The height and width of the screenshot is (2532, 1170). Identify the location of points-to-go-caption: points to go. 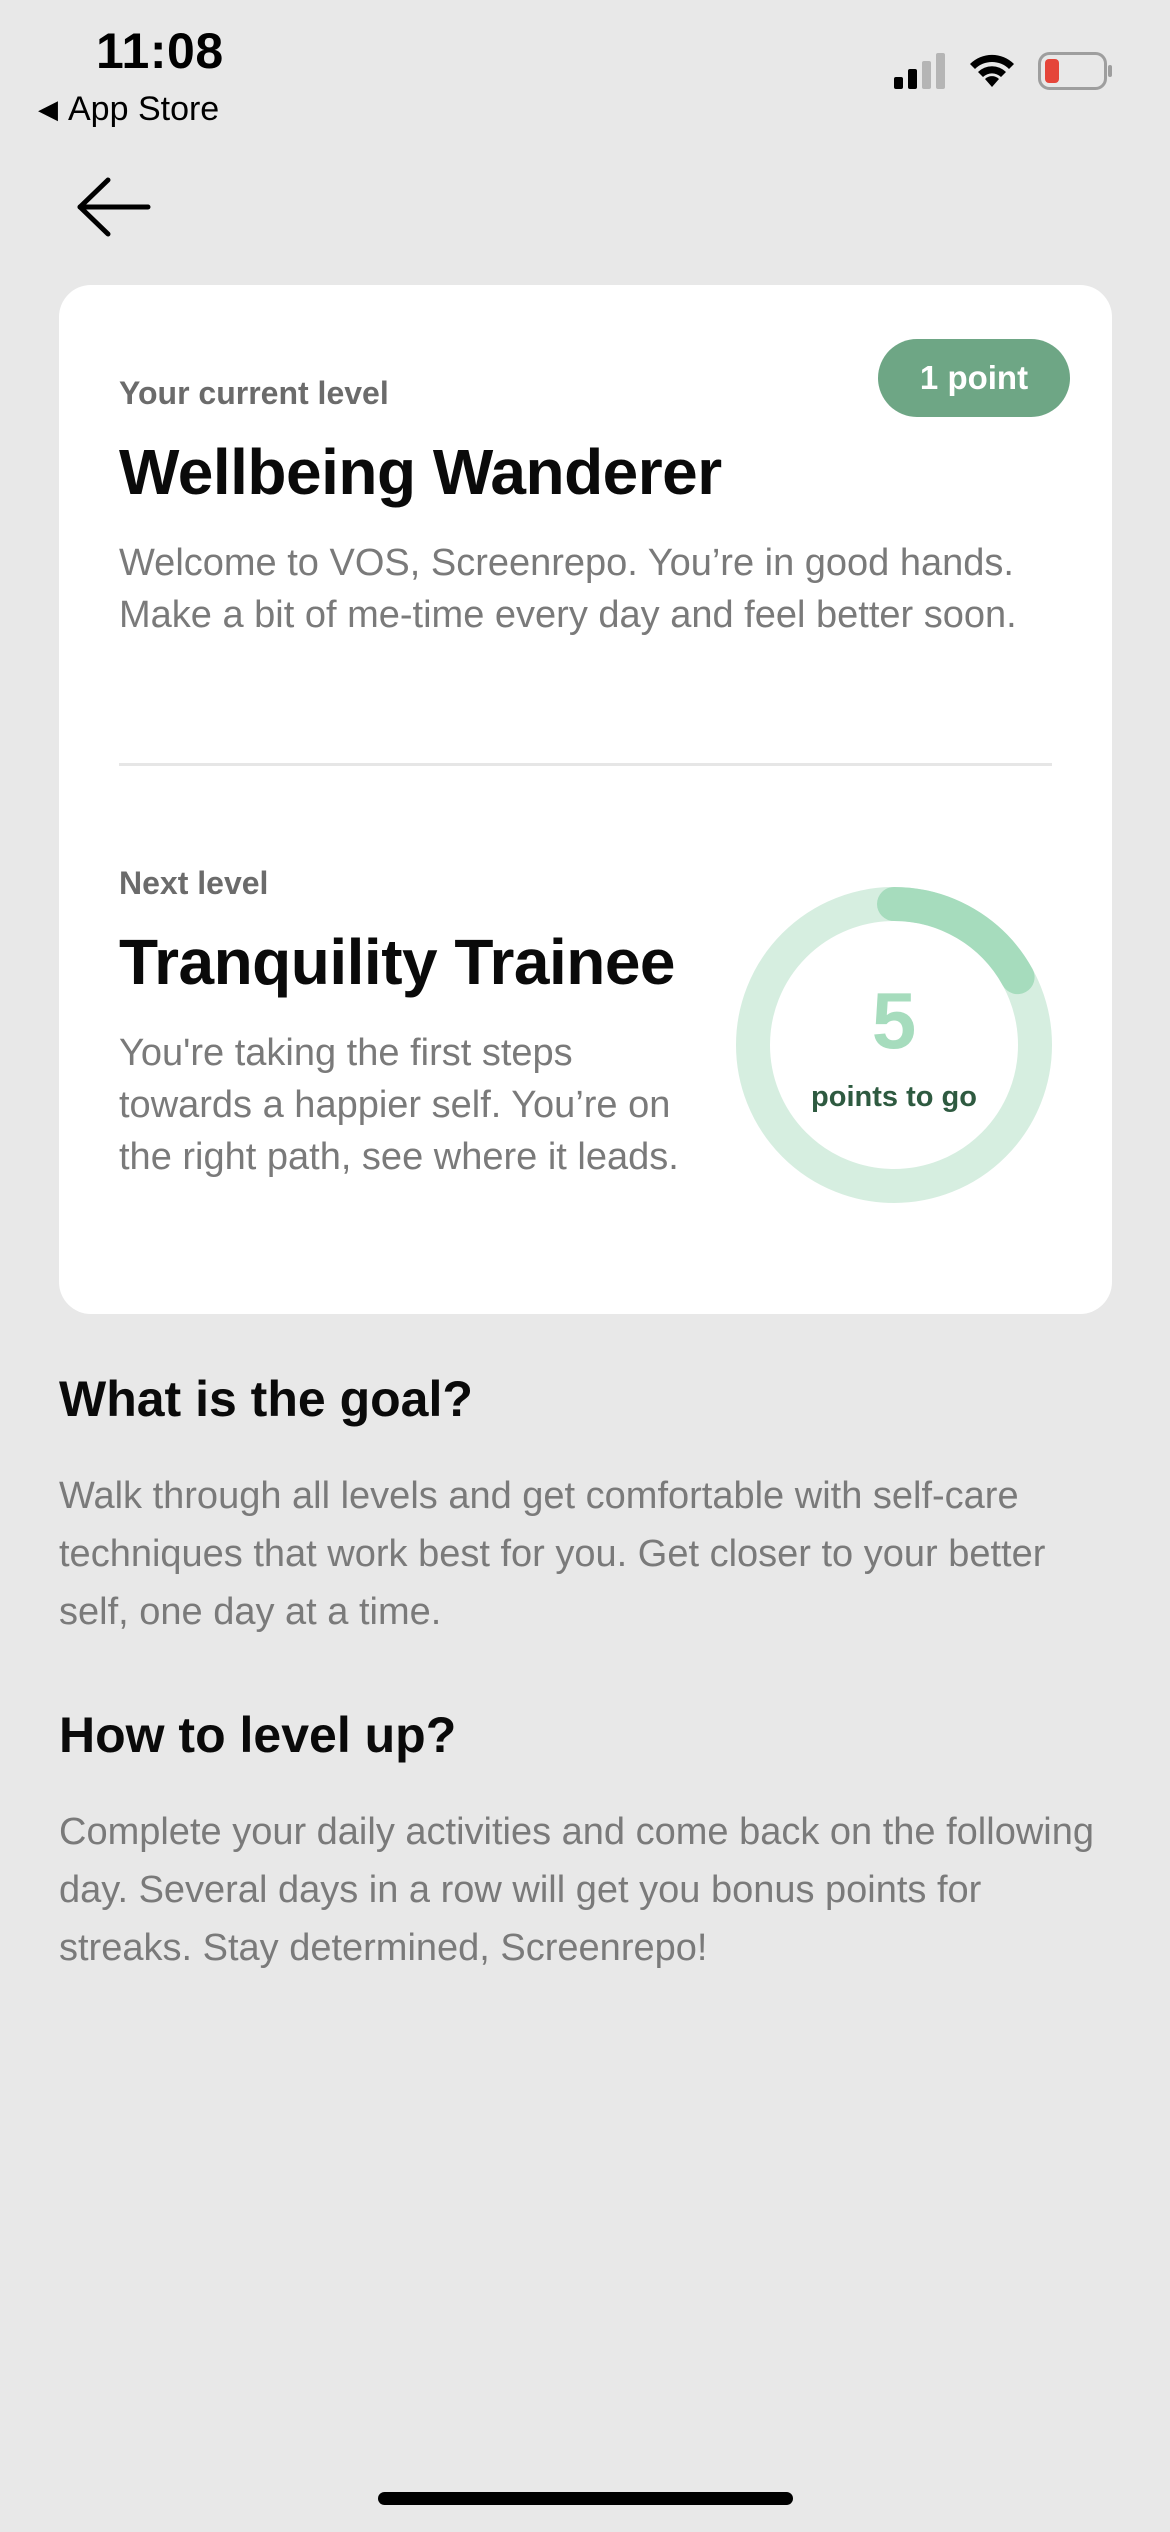
(894, 1097).